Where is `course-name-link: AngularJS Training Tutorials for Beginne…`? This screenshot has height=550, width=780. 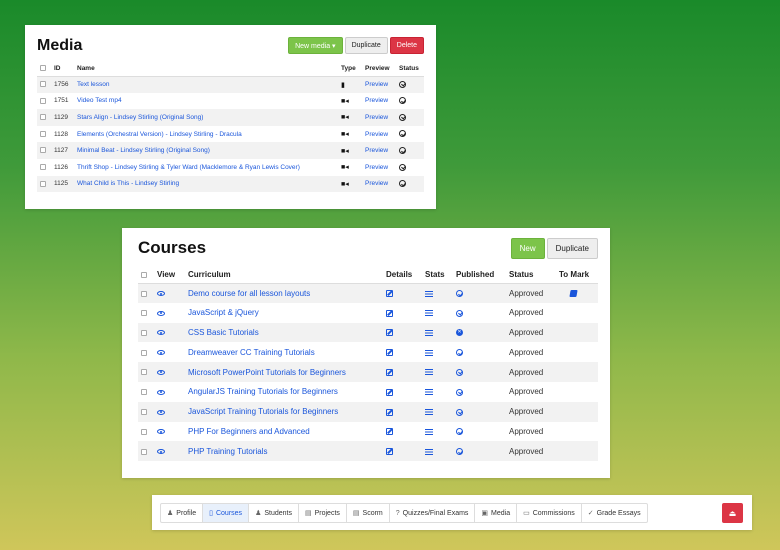
course-name-link: AngularJS Training Tutorials for Beginne… is located at coordinates (263, 391).